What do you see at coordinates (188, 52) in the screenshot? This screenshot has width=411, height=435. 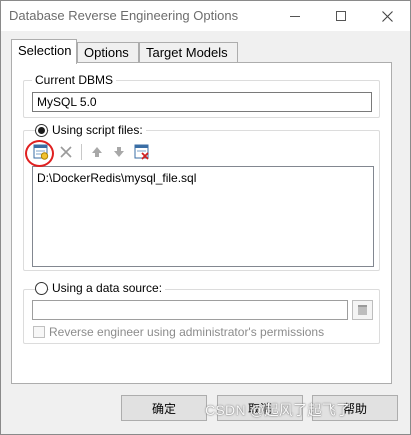 I see `tab-target-models: Target Models` at bounding box center [188, 52].